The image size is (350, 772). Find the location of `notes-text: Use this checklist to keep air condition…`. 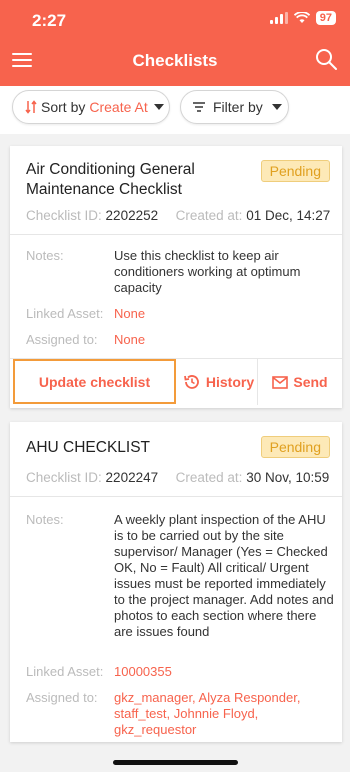

notes-text: Use this checklist to keep air condition… is located at coordinates (207, 271).